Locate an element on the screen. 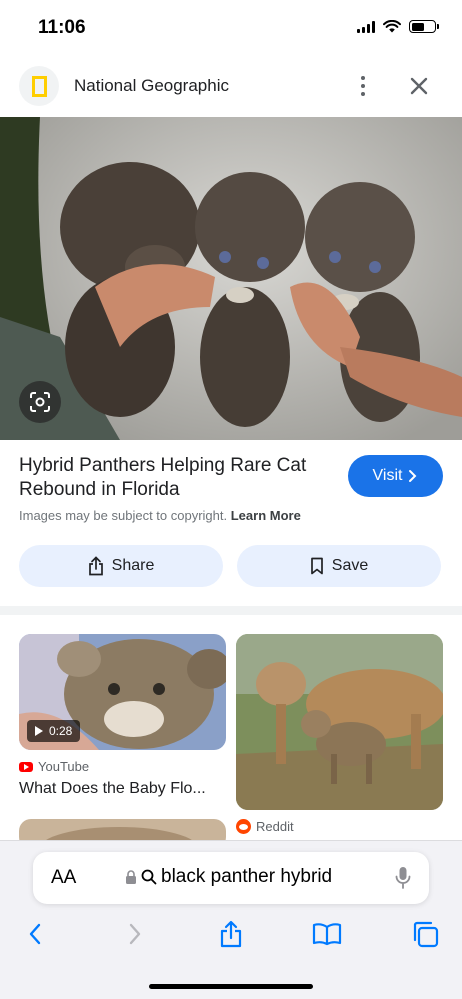  related-image-thumbnail is located at coordinates (339, 722).